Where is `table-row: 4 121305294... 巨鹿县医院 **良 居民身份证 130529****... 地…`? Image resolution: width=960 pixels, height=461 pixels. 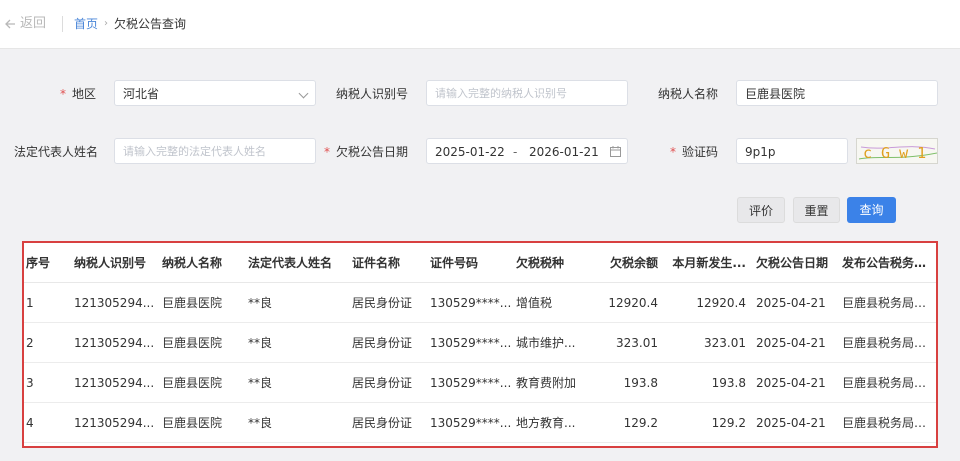
table-row: 4 121305294... 巨鹿县医院 **良 居民身份证 130529****... 地… is located at coordinates (480, 422).